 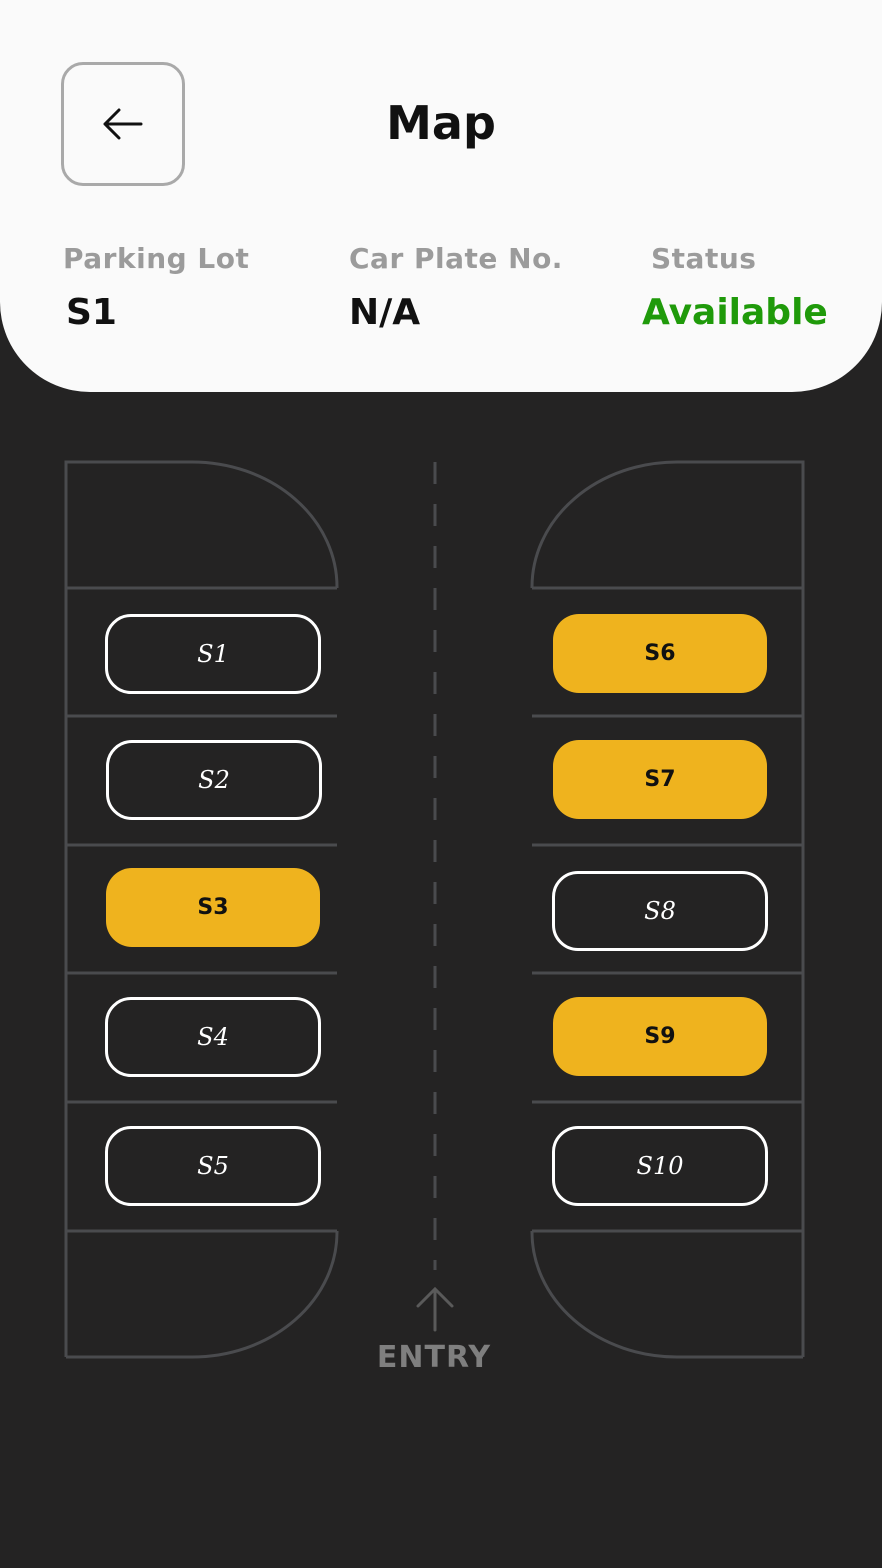 What do you see at coordinates (667, 524) in the screenshot?
I see `right-top-curb` at bounding box center [667, 524].